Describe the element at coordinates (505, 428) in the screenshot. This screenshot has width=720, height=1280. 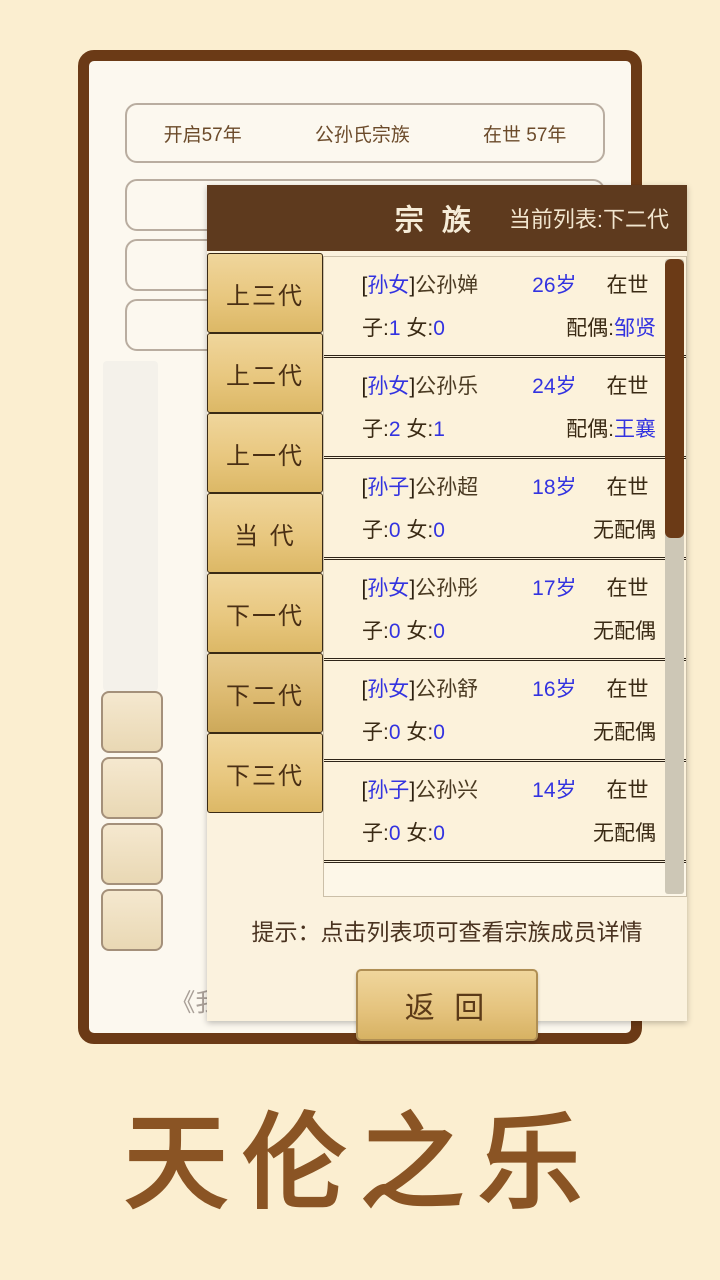
I see `member-secondary-line: 子:2 女:1 配偶:王襄` at that location.